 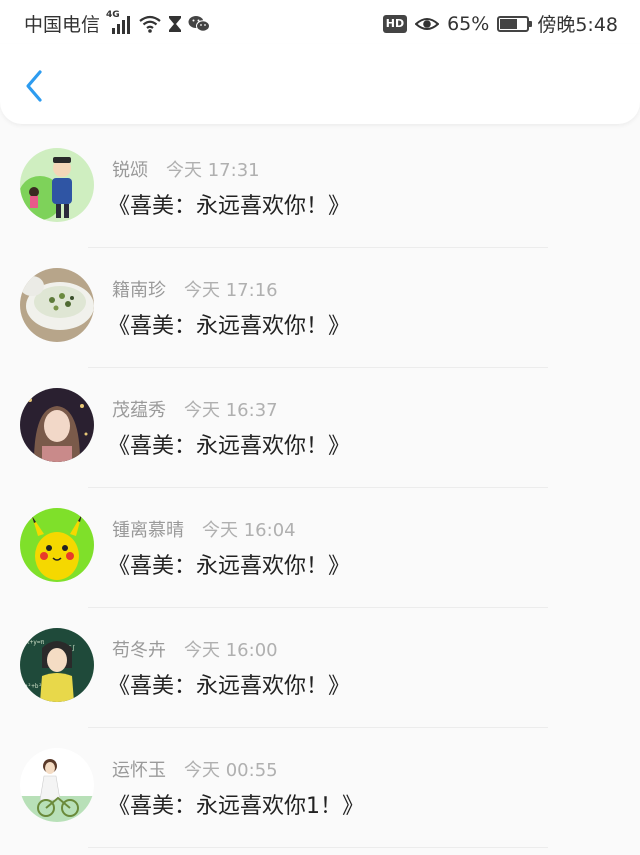 What do you see at coordinates (231, 290) in the screenshot?
I see `comment-time: 今天 17:16` at bounding box center [231, 290].